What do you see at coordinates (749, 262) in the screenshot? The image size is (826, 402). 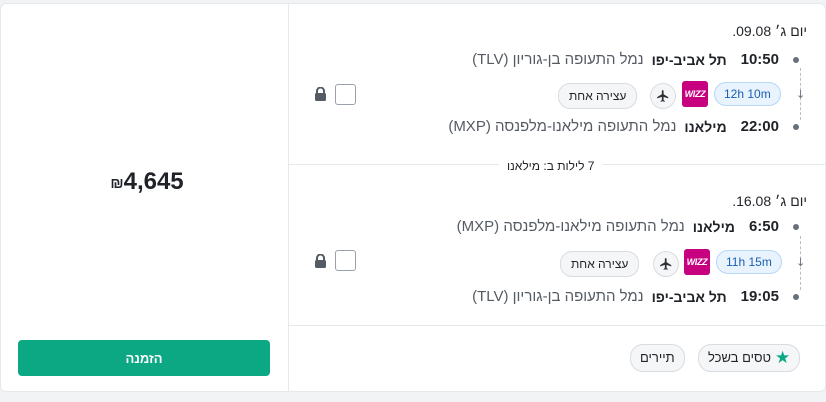 I see `duration-badge: 11h 15m` at bounding box center [749, 262].